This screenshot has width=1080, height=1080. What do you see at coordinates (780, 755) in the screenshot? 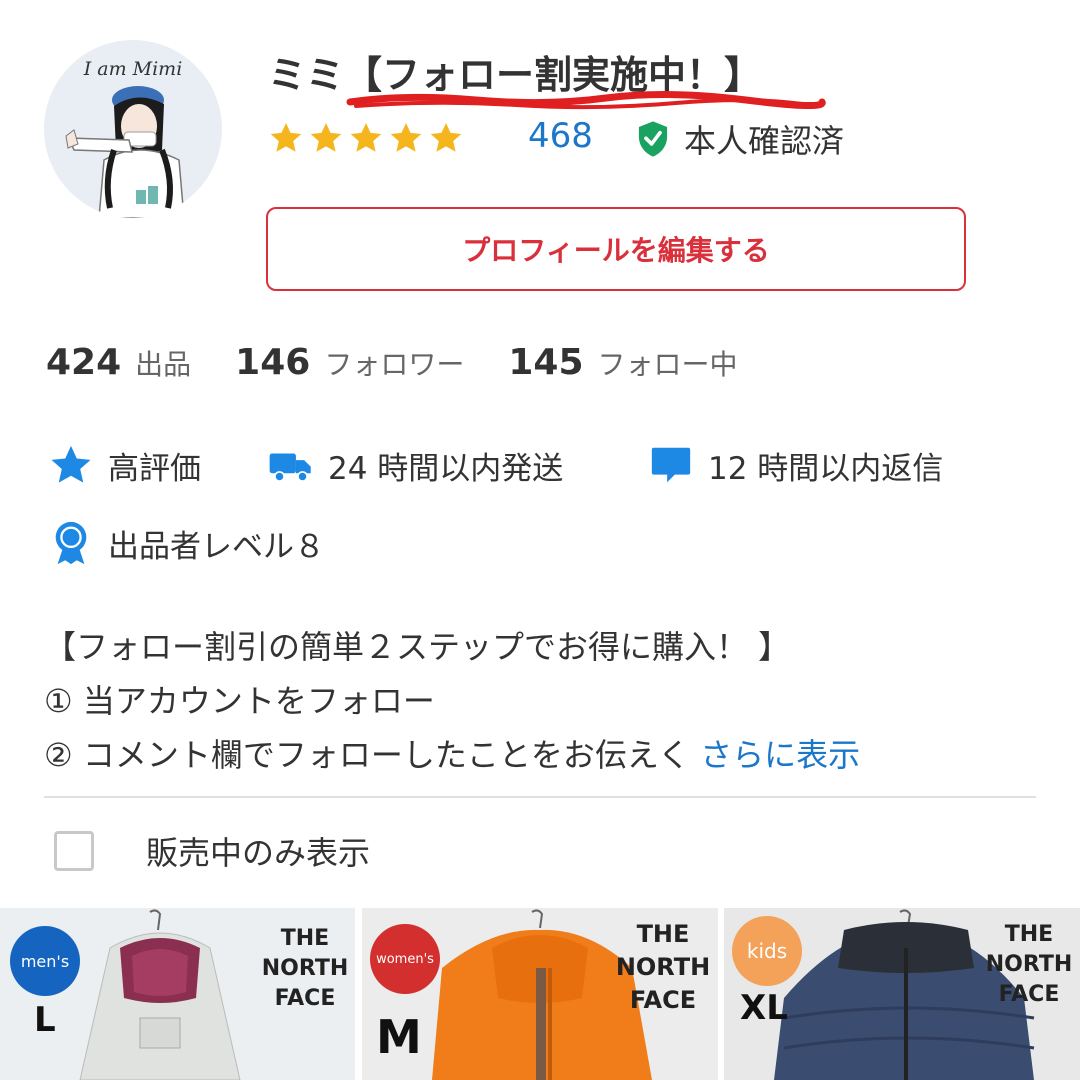
I see `show-more-link: さらに表示` at bounding box center [780, 755].